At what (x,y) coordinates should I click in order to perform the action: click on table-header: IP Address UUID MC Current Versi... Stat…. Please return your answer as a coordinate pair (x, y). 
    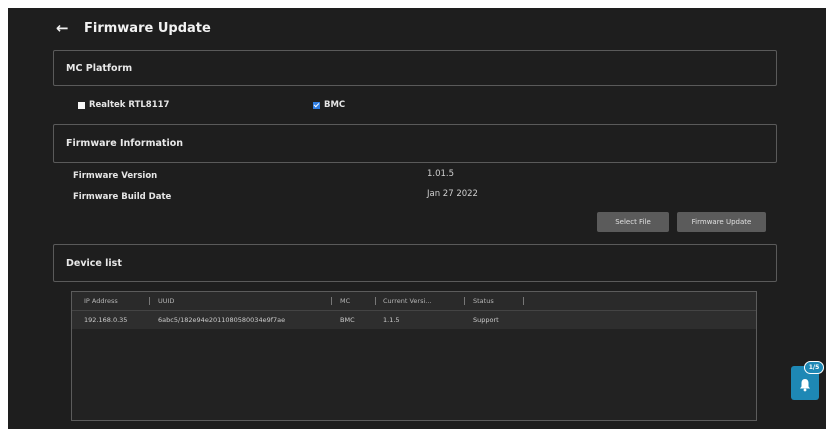
    Looking at the image, I should click on (414, 301).